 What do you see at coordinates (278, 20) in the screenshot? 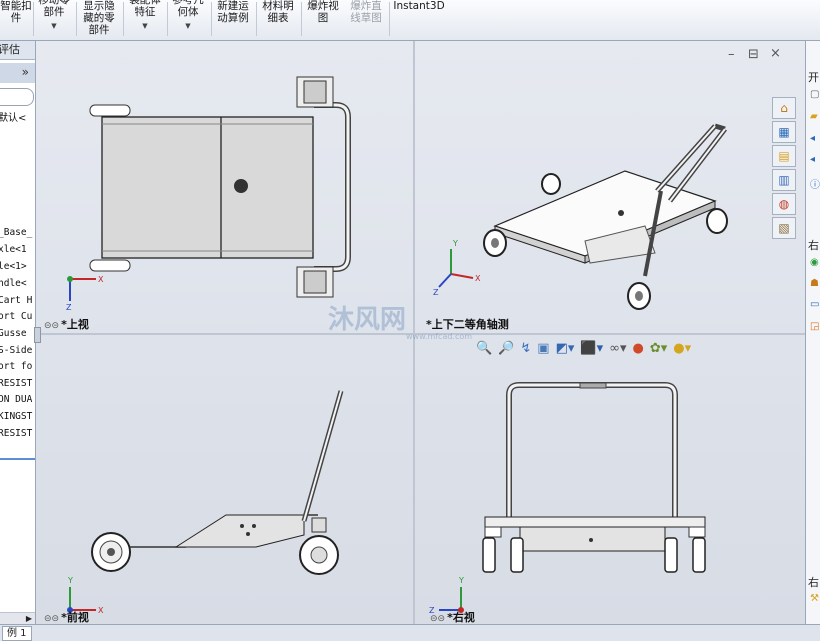
I see `bill-of-materials-button: 材料明 细表` at bounding box center [278, 20].